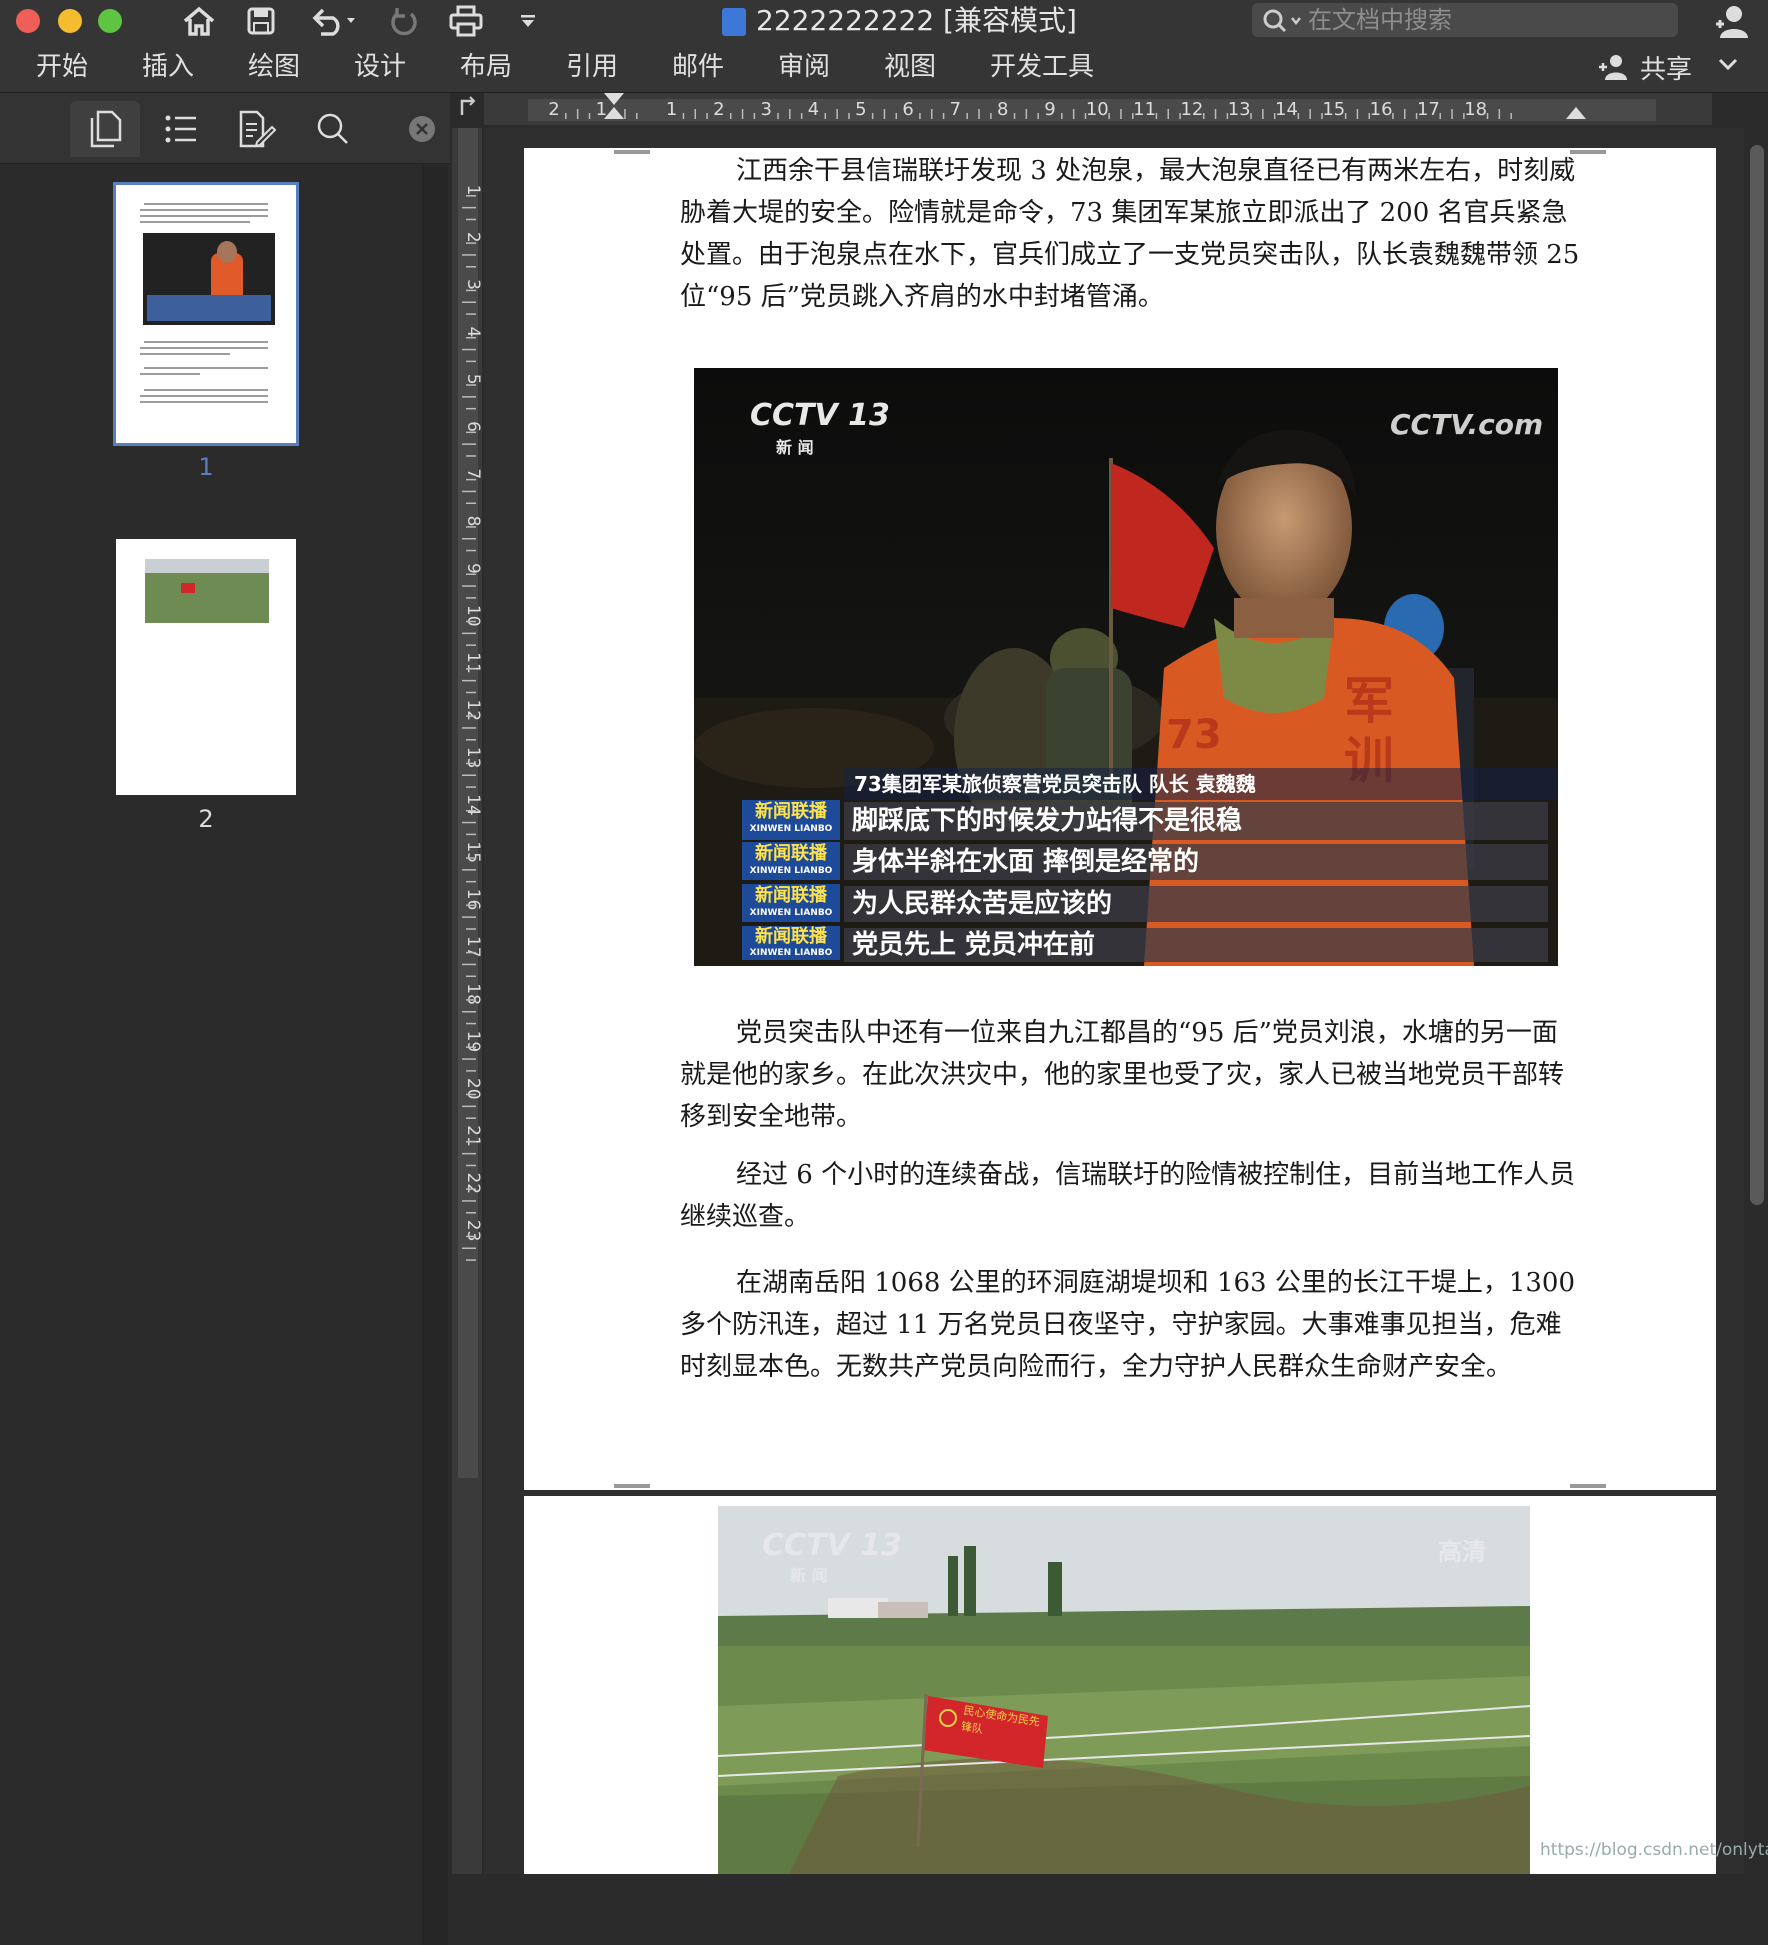 The height and width of the screenshot is (1945, 1768). I want to click on ruler-label: 13, so click(1239, 109).